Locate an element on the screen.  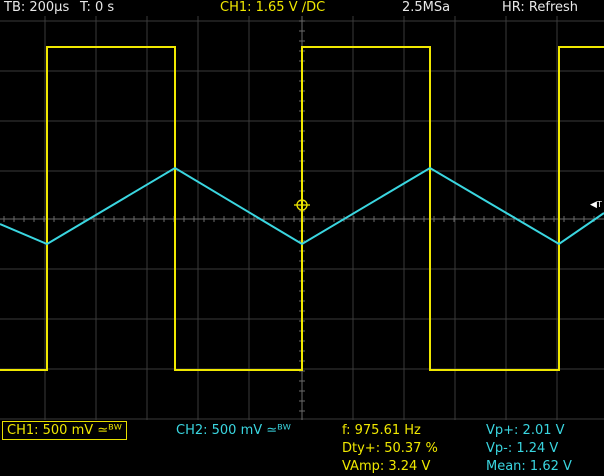
trigger-time-readout: T: 0 s is located at coordinates (97, 7).